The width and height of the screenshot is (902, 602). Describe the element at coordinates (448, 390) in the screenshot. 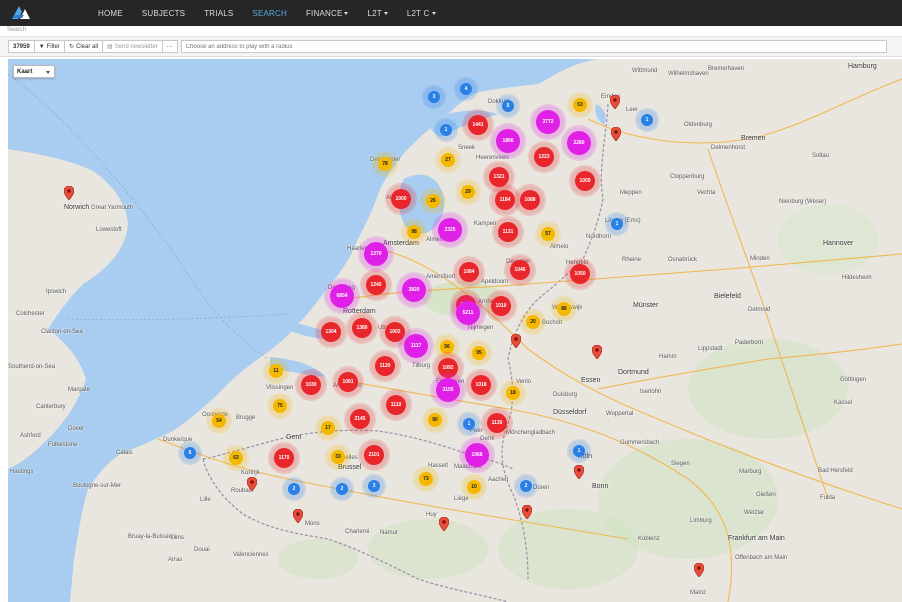

I see `marker-cluster: 3155` at that location.